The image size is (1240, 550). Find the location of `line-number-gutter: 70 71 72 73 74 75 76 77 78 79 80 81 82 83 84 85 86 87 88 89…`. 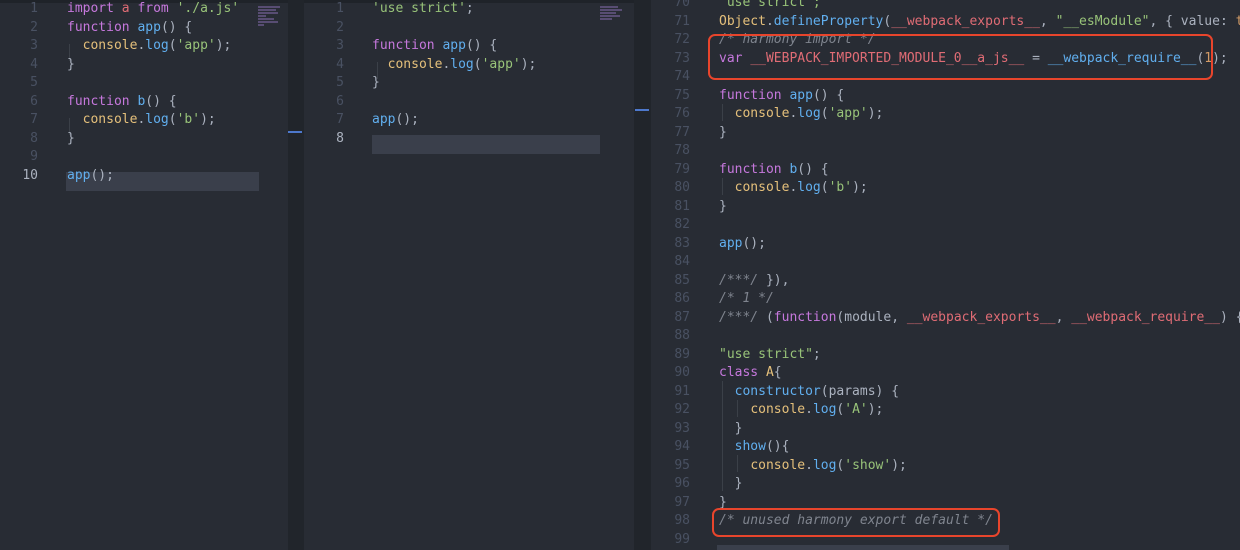

line-number-gutter: 70 71 72 73 74 75 76 77 78 79 80 81 82 83 84 85 86 87 88 89… is located at coordinates (670, 274).